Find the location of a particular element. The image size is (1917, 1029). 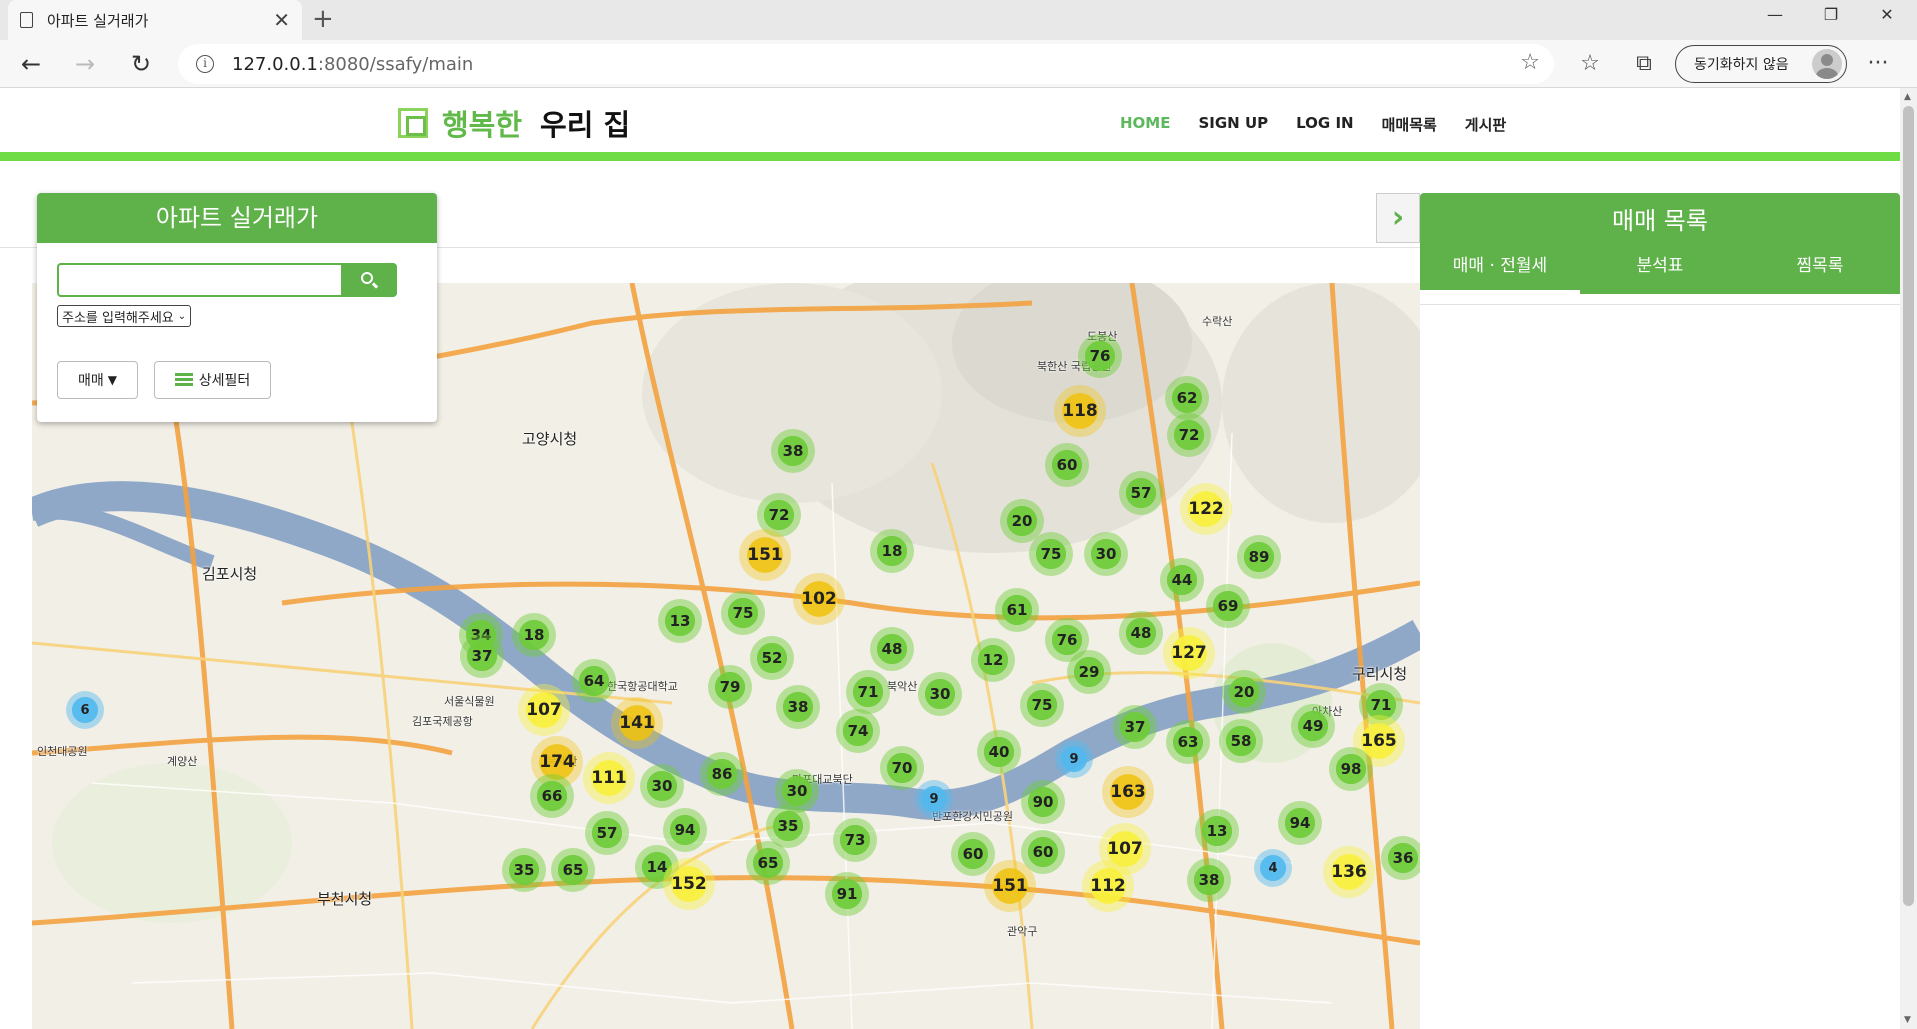

profile-sync-button: 동기화하지 않음 is located at coordinates (1761, 64).